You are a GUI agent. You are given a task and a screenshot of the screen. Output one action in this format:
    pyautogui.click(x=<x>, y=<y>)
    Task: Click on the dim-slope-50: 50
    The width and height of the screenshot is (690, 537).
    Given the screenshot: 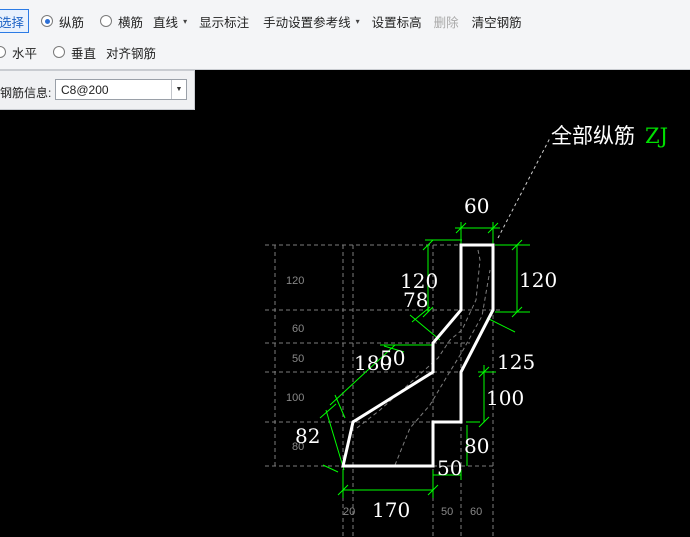 What is the action you would take?
    pyautogui.click(x=392, y=358)
    